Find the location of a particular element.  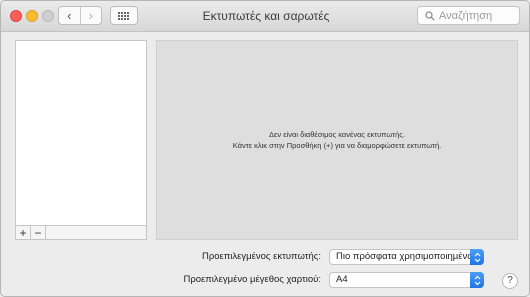

help-button: ? is located at coordinates (510, 281).